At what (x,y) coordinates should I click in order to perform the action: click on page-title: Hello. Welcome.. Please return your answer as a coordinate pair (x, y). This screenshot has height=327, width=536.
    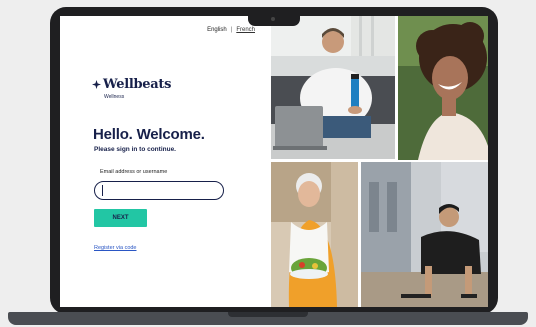
    Looking at the image, I should click on (149, 134).